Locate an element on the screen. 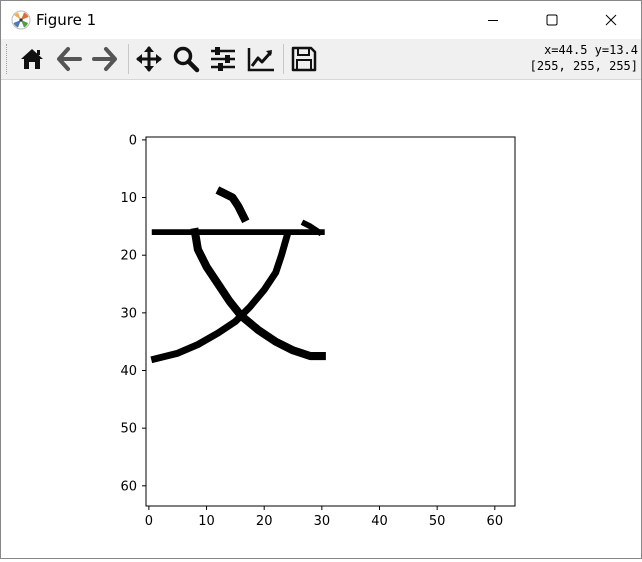 This screenshot has height=562, width=642. floppy-disk-icon is located at coordinates (304, 59).